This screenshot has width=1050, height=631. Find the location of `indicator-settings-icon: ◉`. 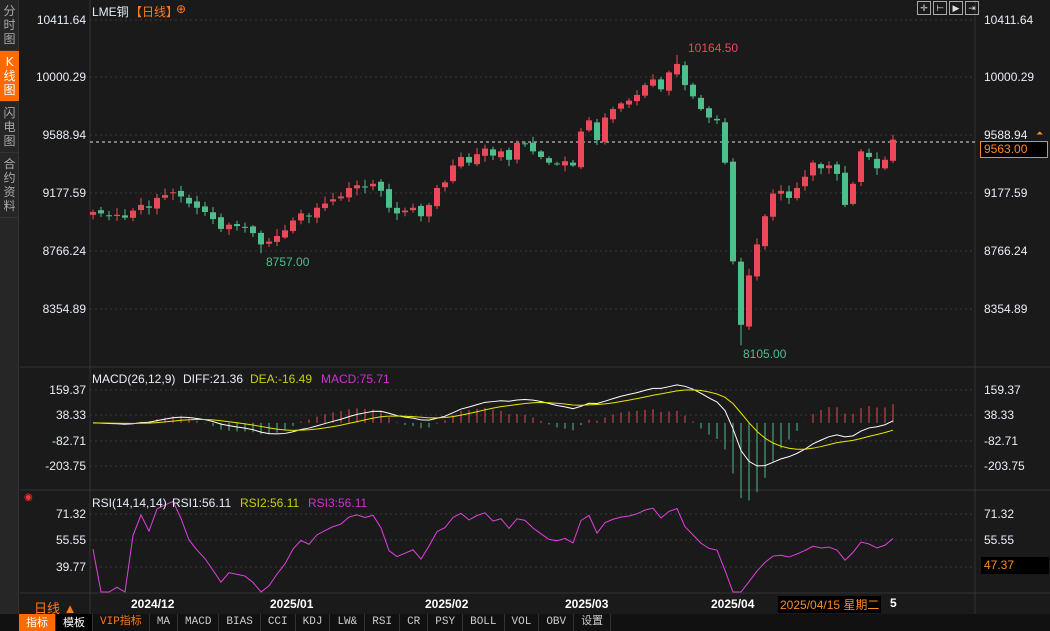

indicator-settings-icon: ◉ is located at coordinates (28, 497).